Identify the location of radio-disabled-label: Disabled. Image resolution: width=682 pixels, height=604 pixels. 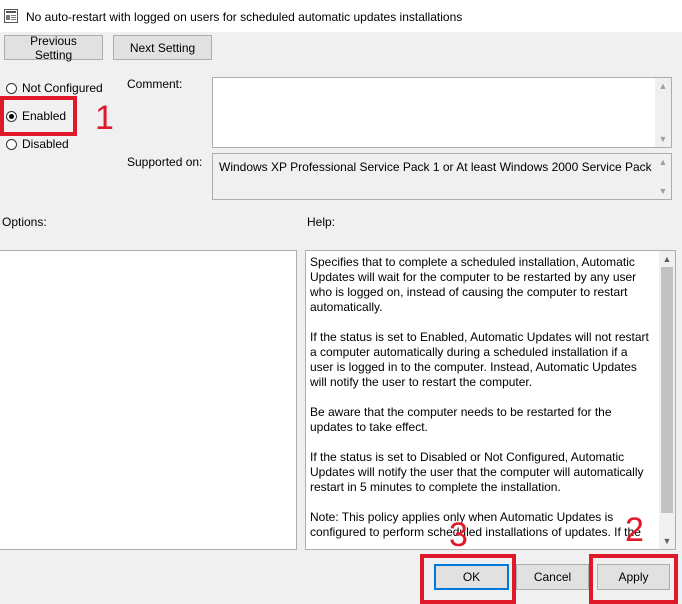
(45, 144).